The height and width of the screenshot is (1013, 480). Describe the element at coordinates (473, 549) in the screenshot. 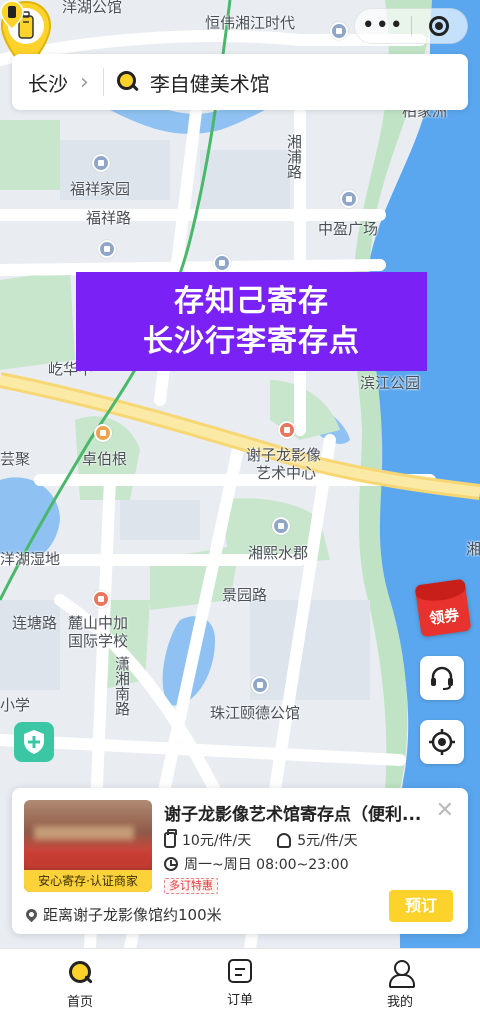

I see `map-label: 湘` at that location.